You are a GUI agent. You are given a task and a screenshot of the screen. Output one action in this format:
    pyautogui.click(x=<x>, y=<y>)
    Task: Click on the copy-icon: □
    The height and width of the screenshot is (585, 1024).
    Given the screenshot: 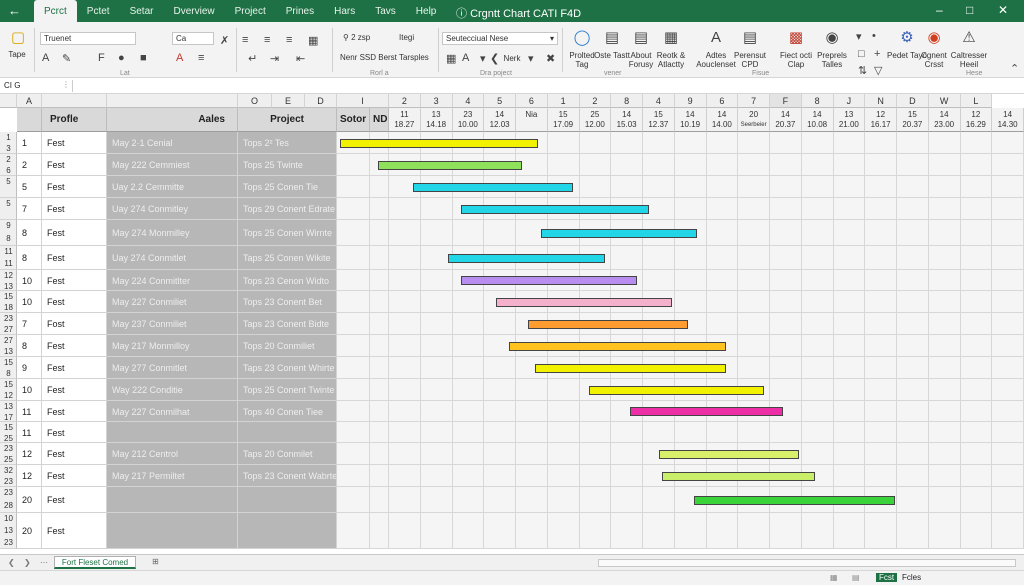 What is the action you would take?
    pyautogui.click(x=861, y=54)
    